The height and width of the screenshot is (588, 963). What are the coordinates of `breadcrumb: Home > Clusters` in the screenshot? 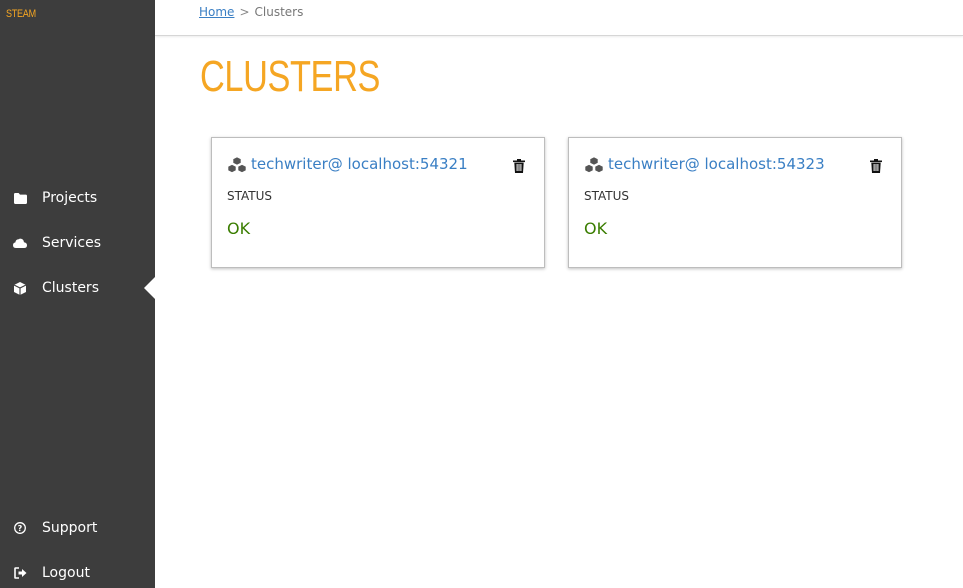 It's located at (251, 12).